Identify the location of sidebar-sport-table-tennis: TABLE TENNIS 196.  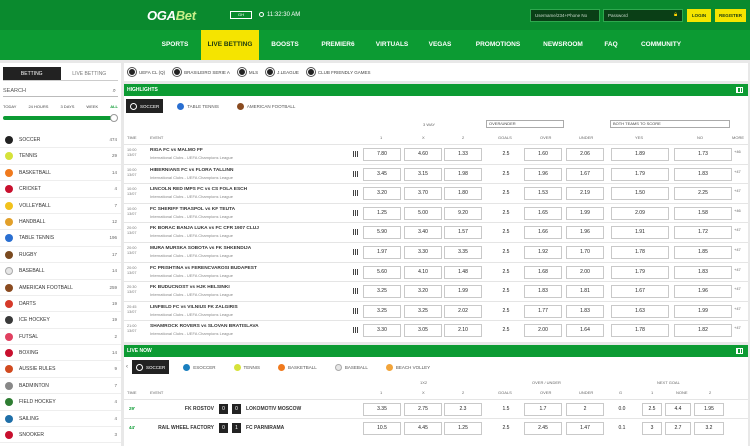
(60, 238).